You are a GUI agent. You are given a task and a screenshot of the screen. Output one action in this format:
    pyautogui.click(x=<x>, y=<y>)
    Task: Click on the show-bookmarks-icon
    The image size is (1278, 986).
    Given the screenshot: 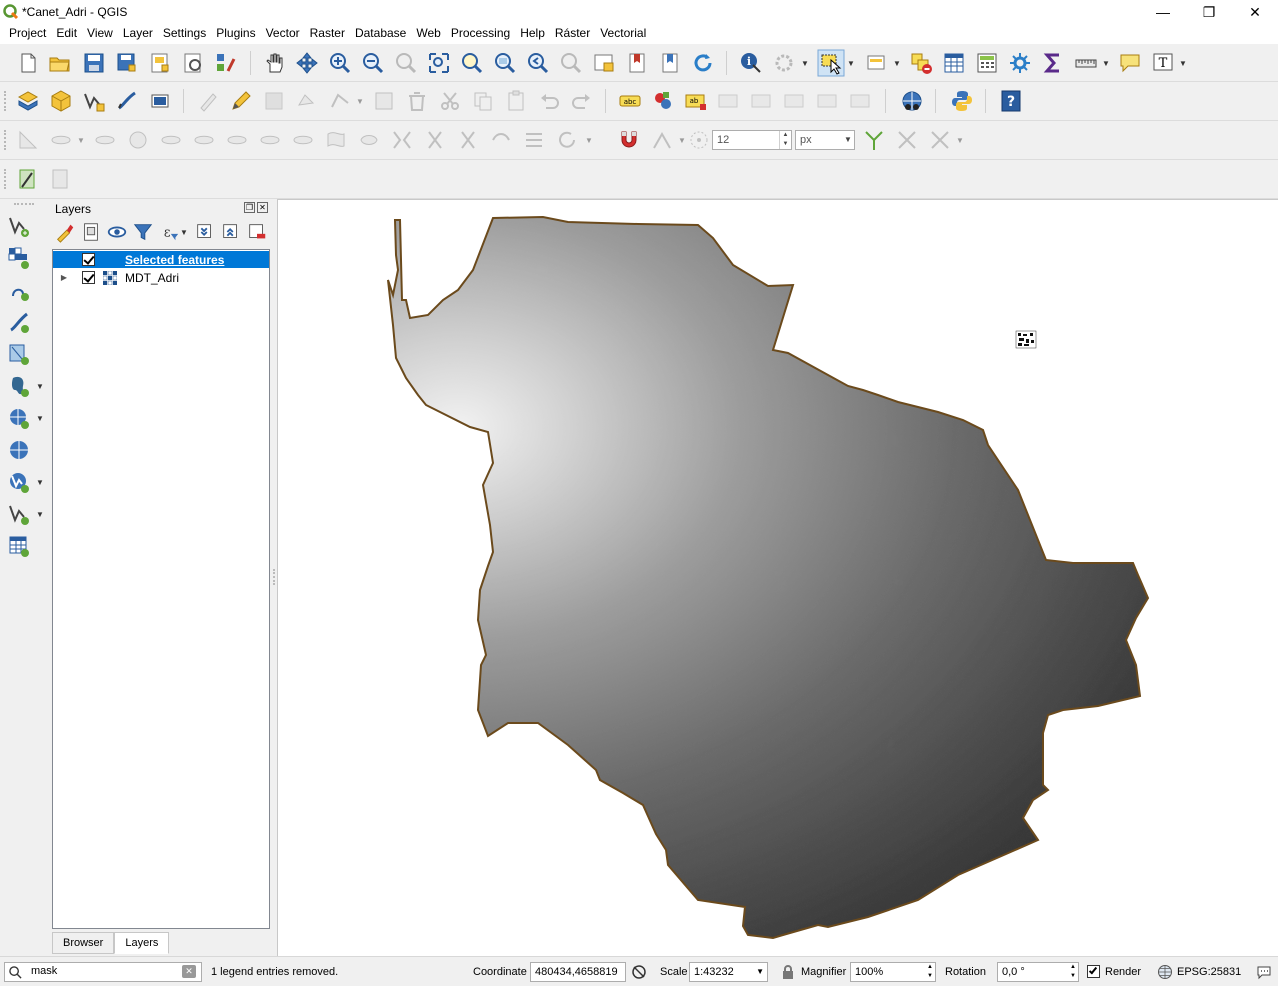 What is the action you would take?
    pyautogui.click(x=670, y=63)
    